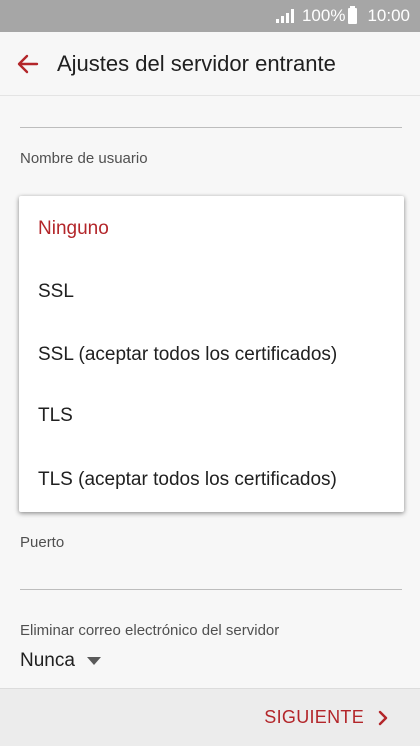  Describe the element at coordinates (353, 15) in the screenshot. I see `battery-icon` at that location.